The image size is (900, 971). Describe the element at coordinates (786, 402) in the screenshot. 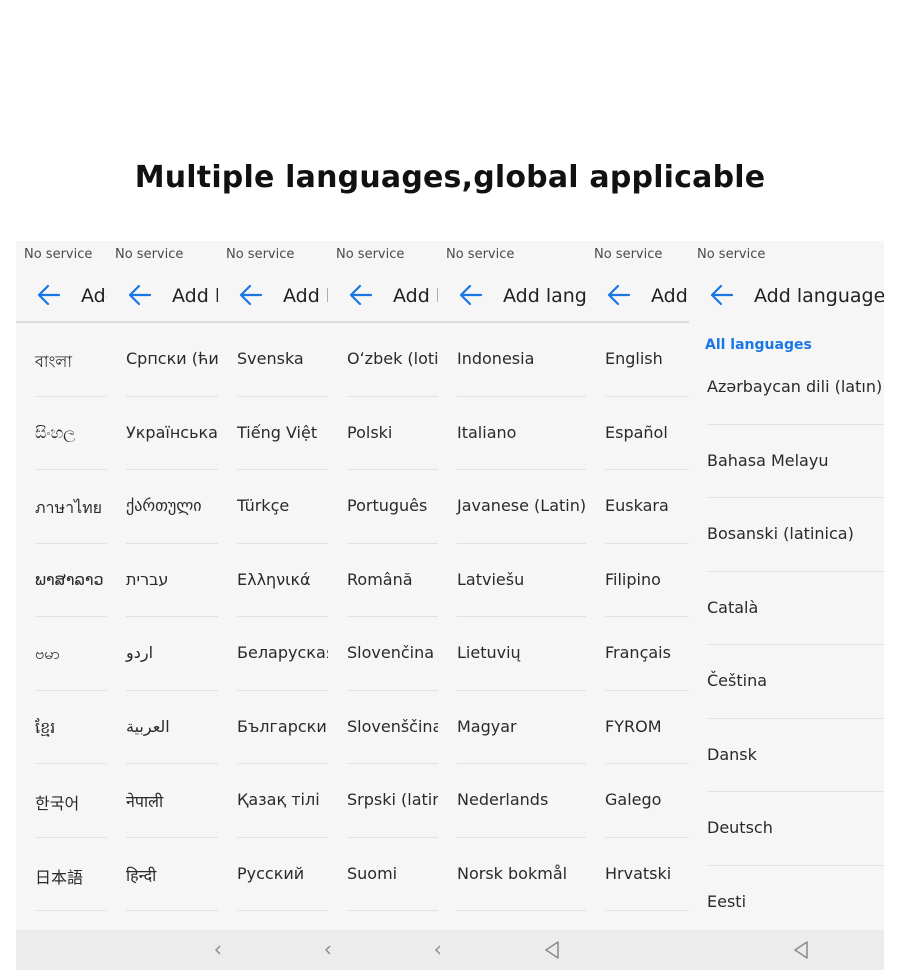

I see `language-item: Azərbaycan dili (latın)` at that location.